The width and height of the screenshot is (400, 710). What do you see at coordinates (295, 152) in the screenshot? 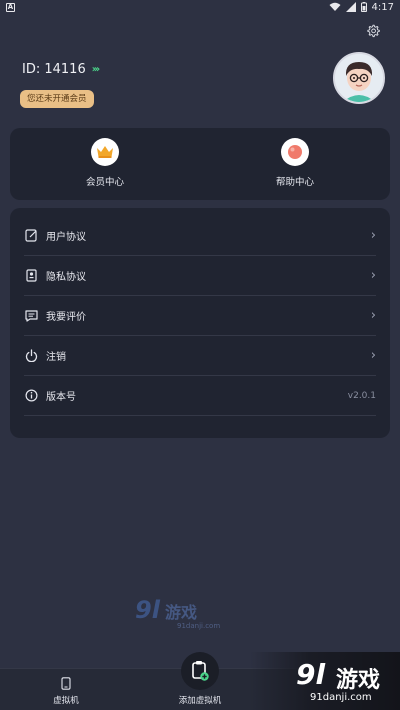
I see `help-ball-icon` at bounding box center [295, 152].